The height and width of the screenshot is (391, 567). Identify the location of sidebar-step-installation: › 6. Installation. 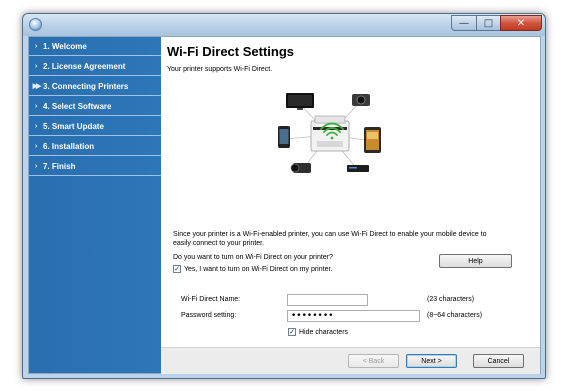
(95, 146).